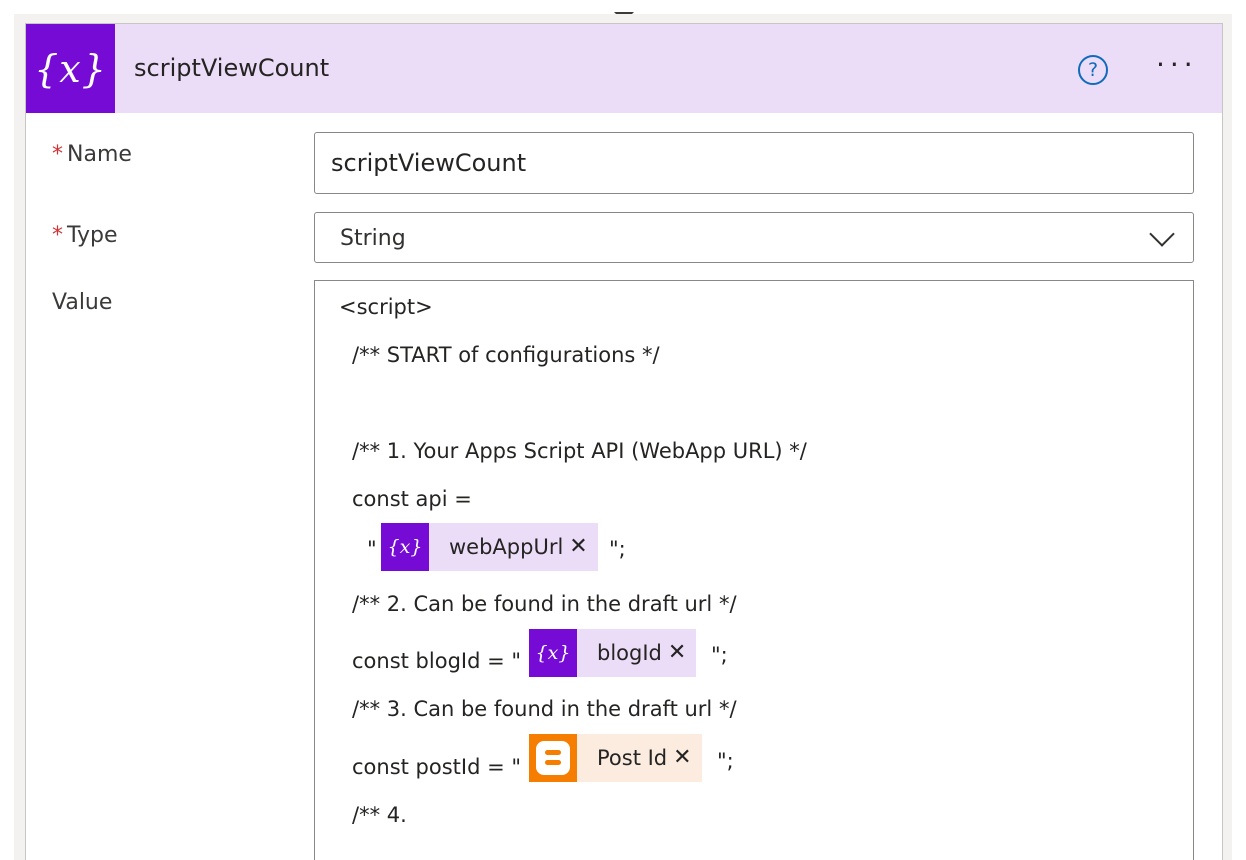  Describe the element at coordinates (506, 355) in the screenshot. I see `code-line: /** START of configurations */` at that location.